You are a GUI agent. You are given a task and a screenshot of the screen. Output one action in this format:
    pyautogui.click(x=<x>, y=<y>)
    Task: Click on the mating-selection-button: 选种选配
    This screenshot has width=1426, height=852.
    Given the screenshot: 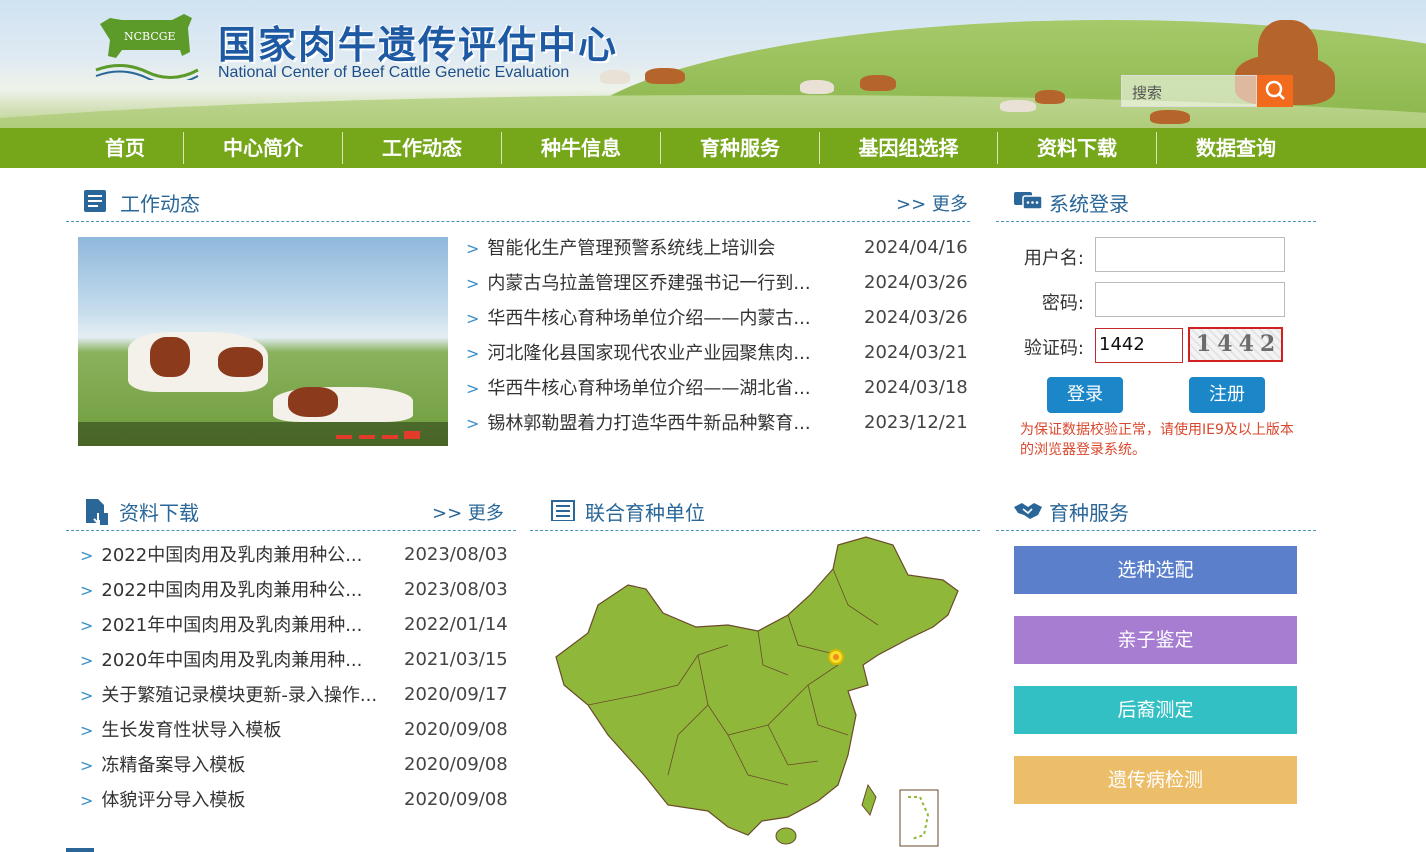 What is the action you would take?
    pyautogui.click(x=1155, y=570)
    